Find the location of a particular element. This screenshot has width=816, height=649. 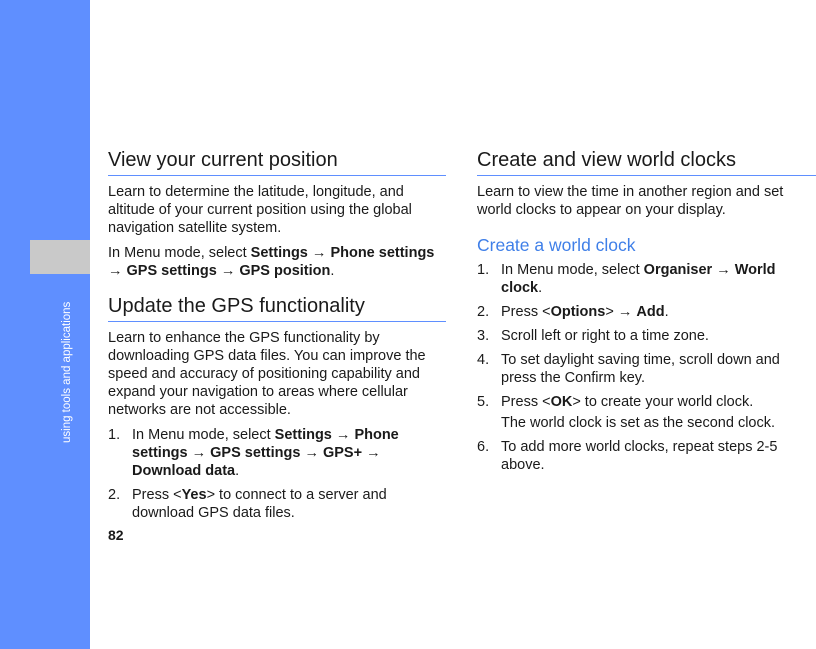

subsection-title: Create a world clock is located at coordinates (556, 245).